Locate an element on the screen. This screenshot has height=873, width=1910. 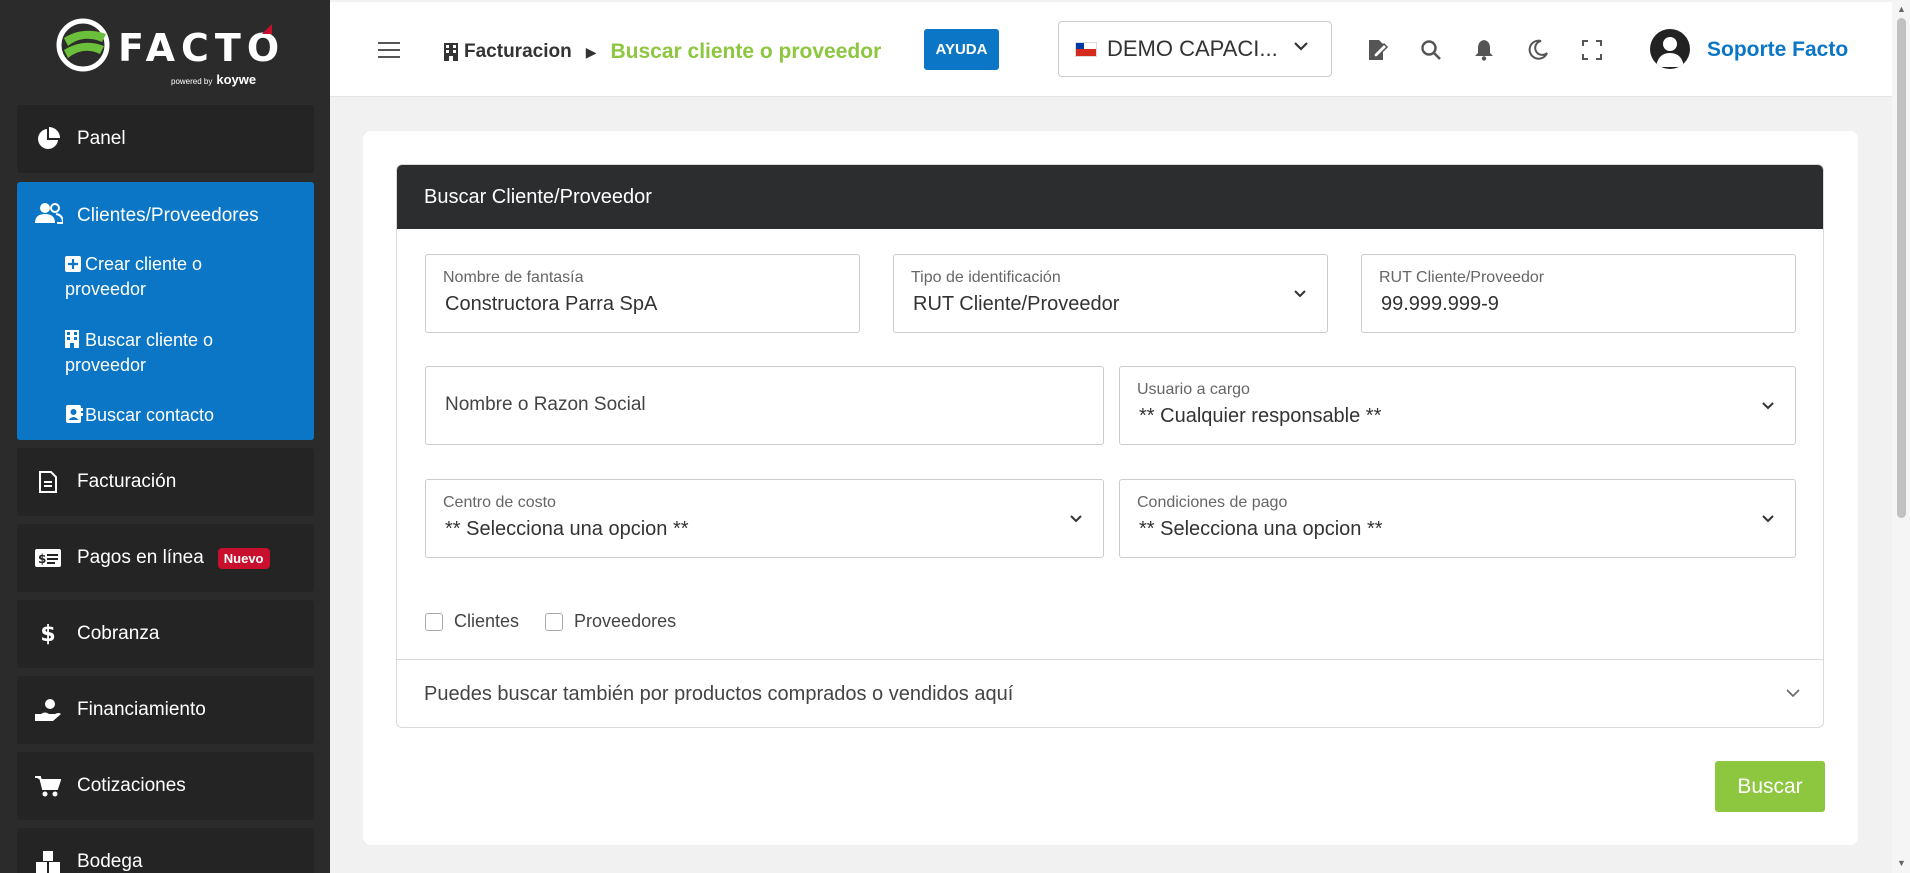
new-badge: Nuevo is located at coordinates (243, 558).